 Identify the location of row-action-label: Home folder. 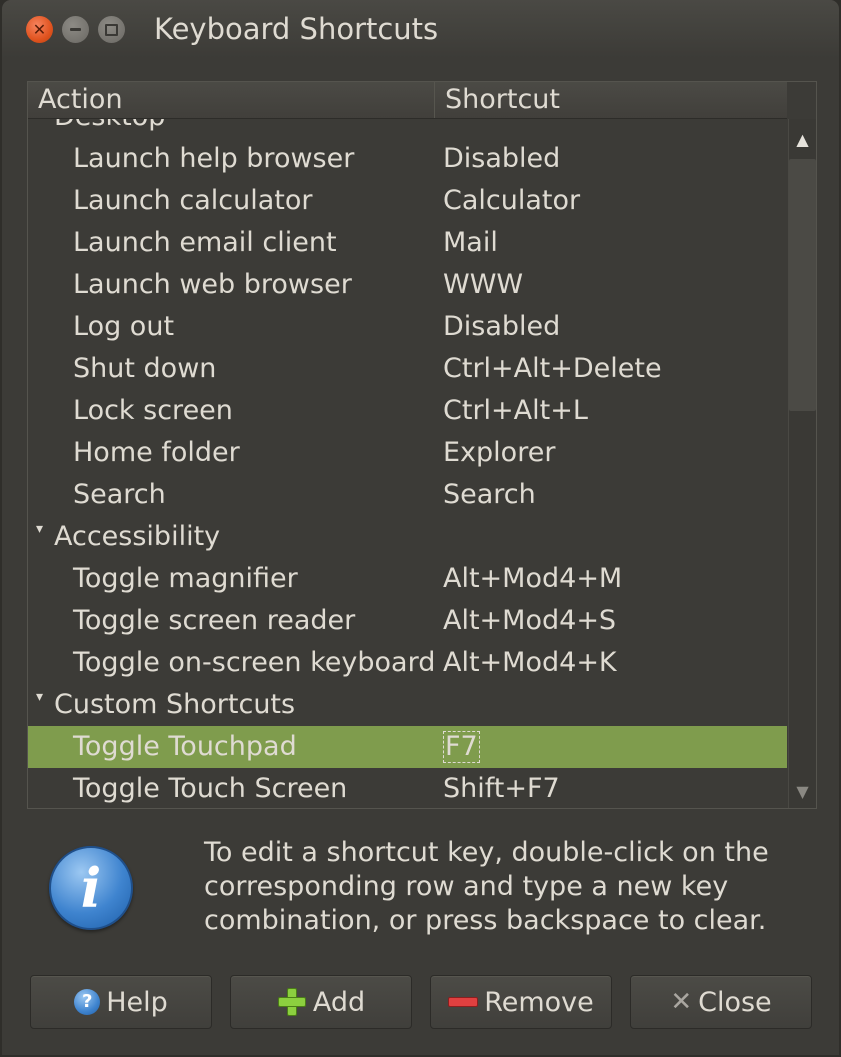
(156, 452).